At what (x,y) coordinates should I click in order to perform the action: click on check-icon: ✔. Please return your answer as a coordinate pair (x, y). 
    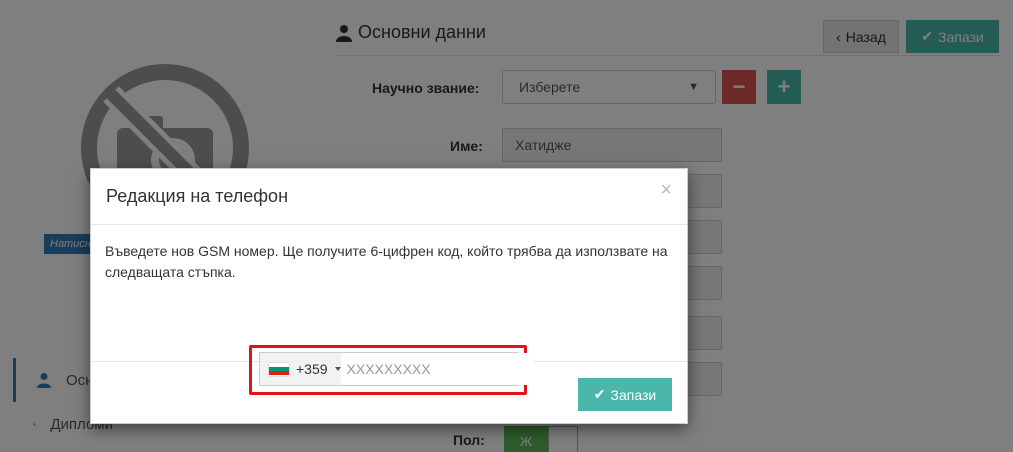
    Looking at the image, I should click on (599, 394).